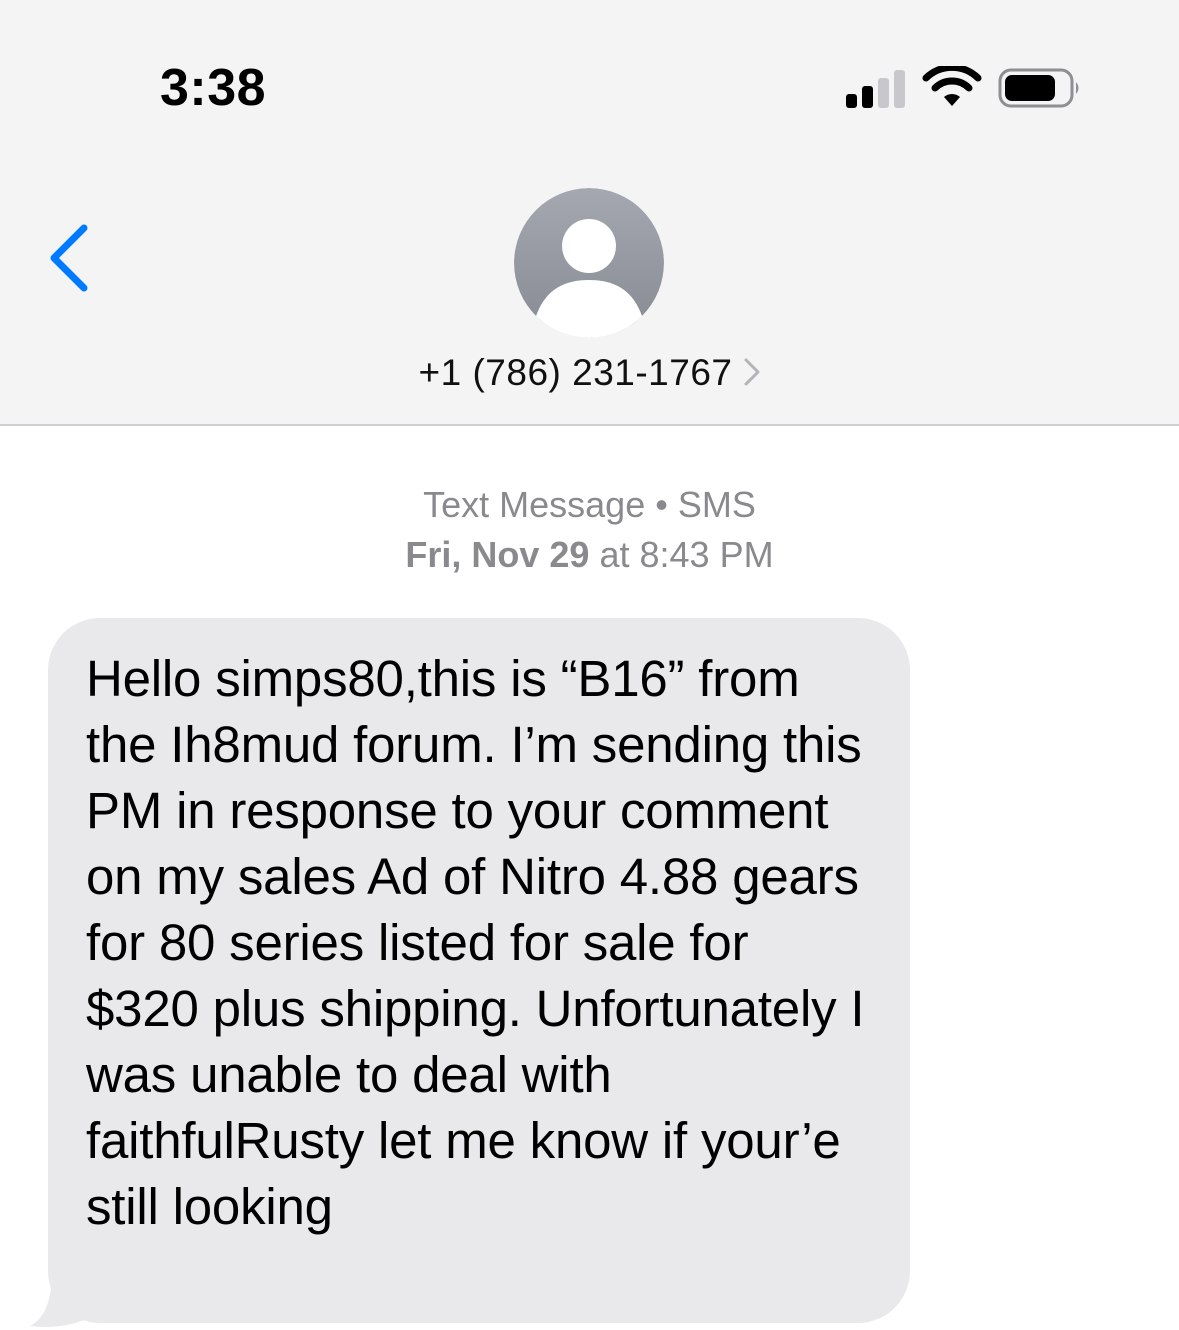 The width and height of the screenshot is (1179, 1330). Describe the element at coordinates (952, 86) in the screenshot. I see `wifi-icon` at that location.